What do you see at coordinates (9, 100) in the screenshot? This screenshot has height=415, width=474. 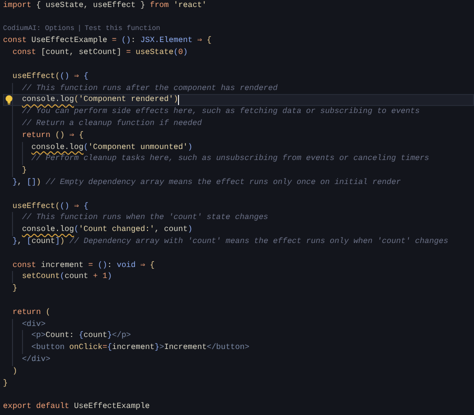 I see `lightbulb-icon` at bounding box center [9, 100].